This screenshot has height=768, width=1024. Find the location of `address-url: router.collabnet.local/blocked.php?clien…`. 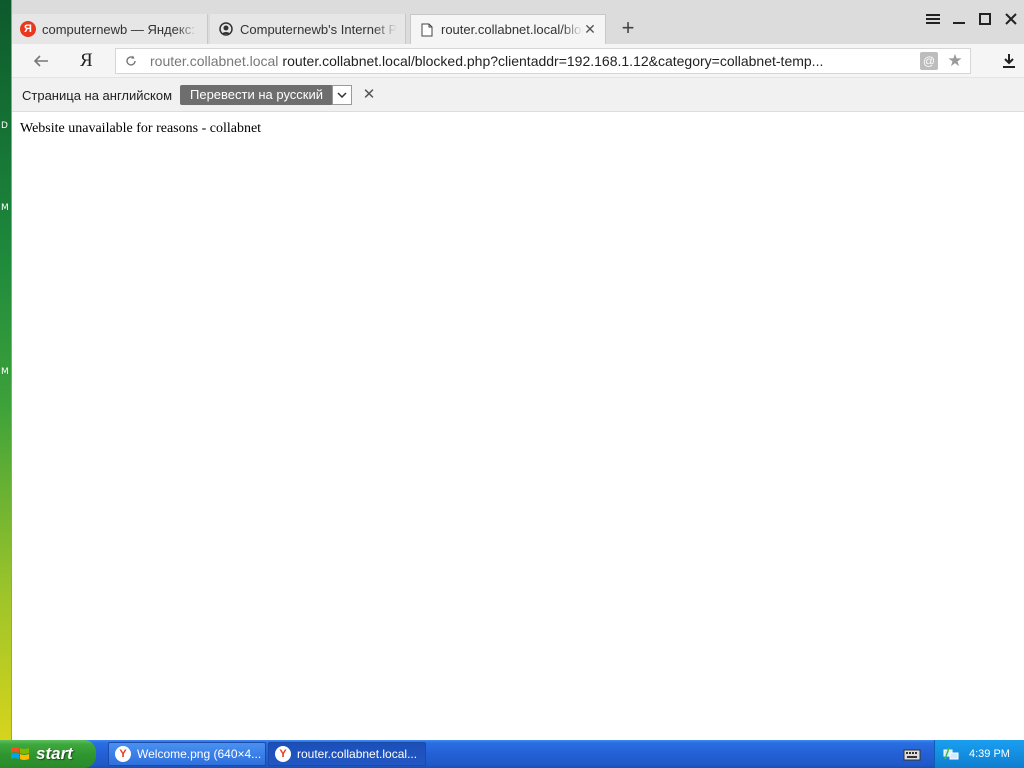

address-url: router.collabnet.local/blocked.php?clien… is located at coordinates (553, 61).